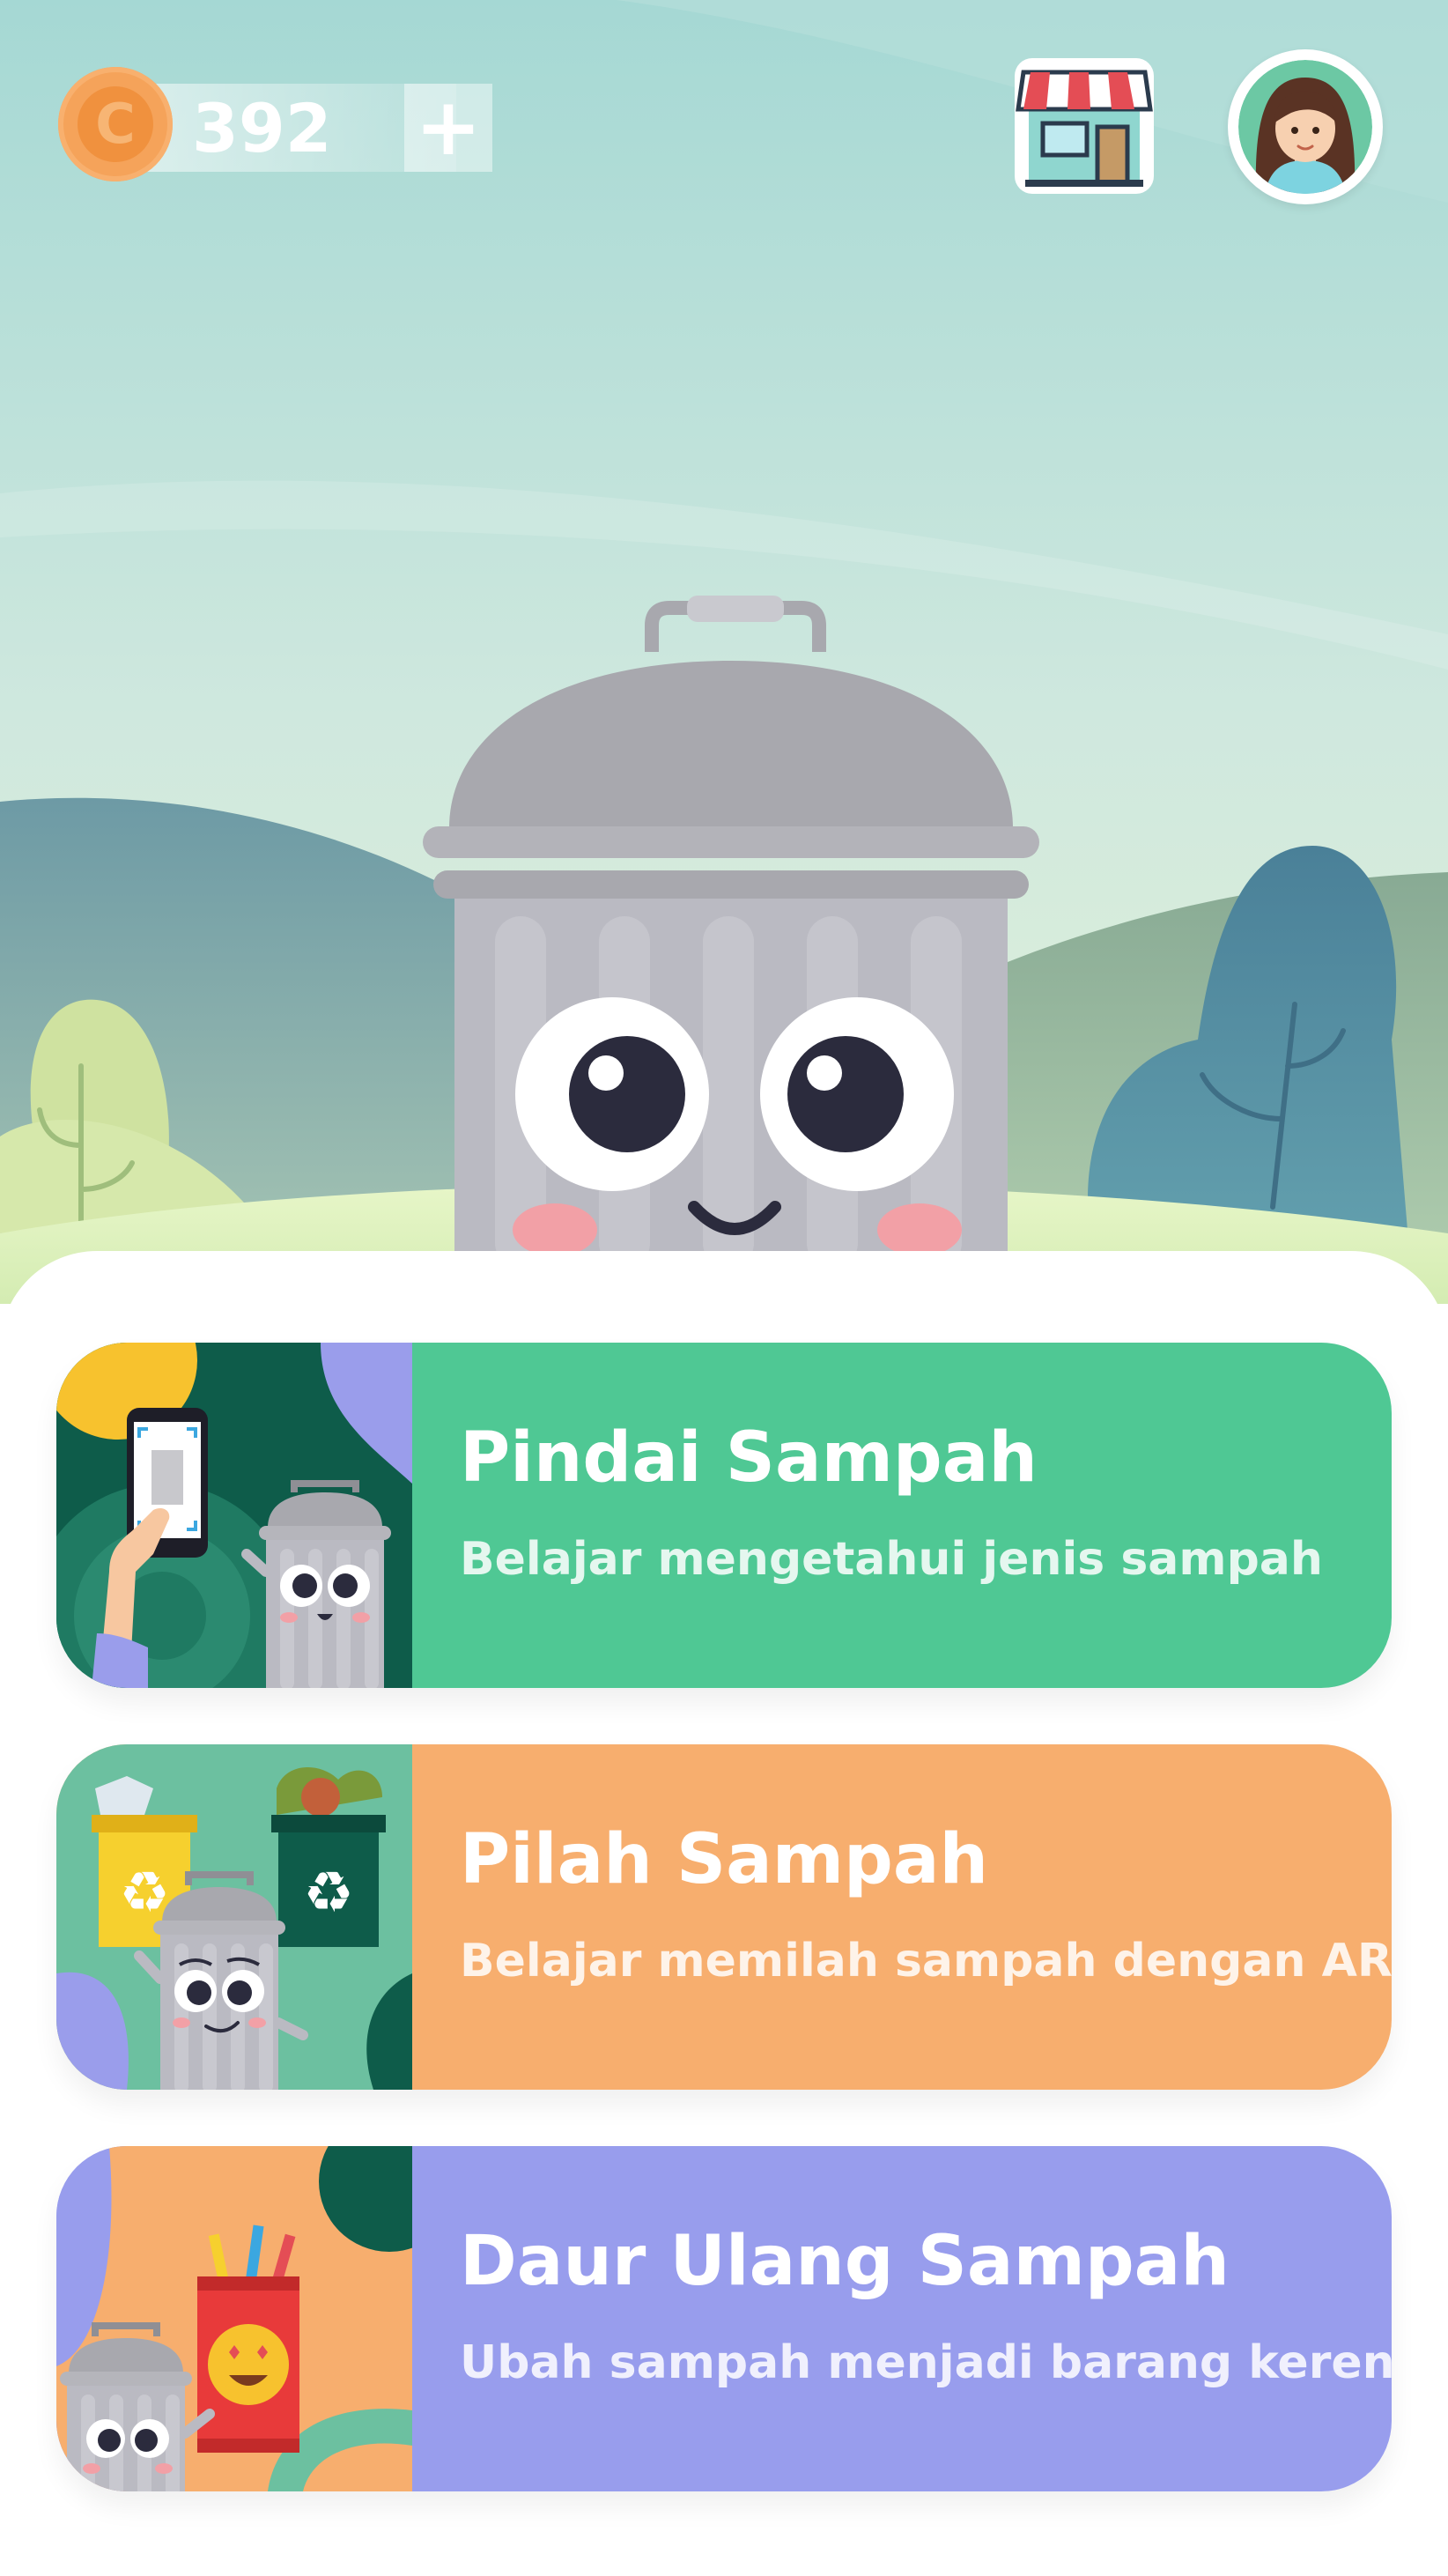  I want to click on coin-icon: C, so click(115, 124).